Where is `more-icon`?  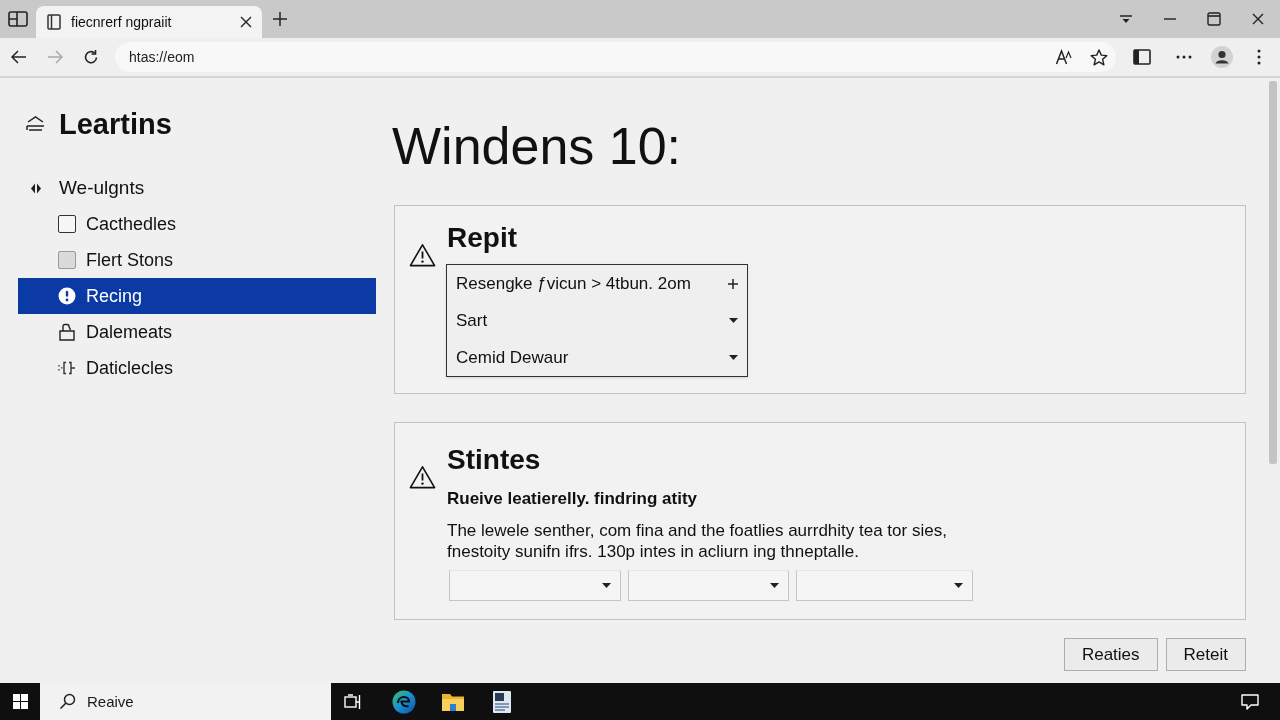 more-icon is located at coordinates (1184, 57).